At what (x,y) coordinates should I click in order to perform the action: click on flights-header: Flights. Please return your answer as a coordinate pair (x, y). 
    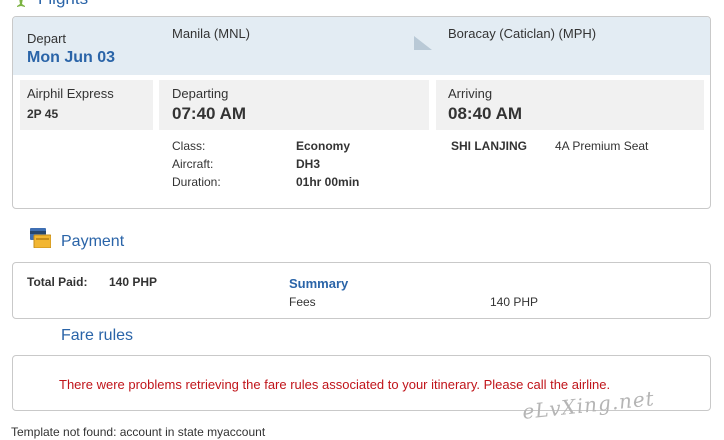
    Looking at the image, I should click on (49, 5).